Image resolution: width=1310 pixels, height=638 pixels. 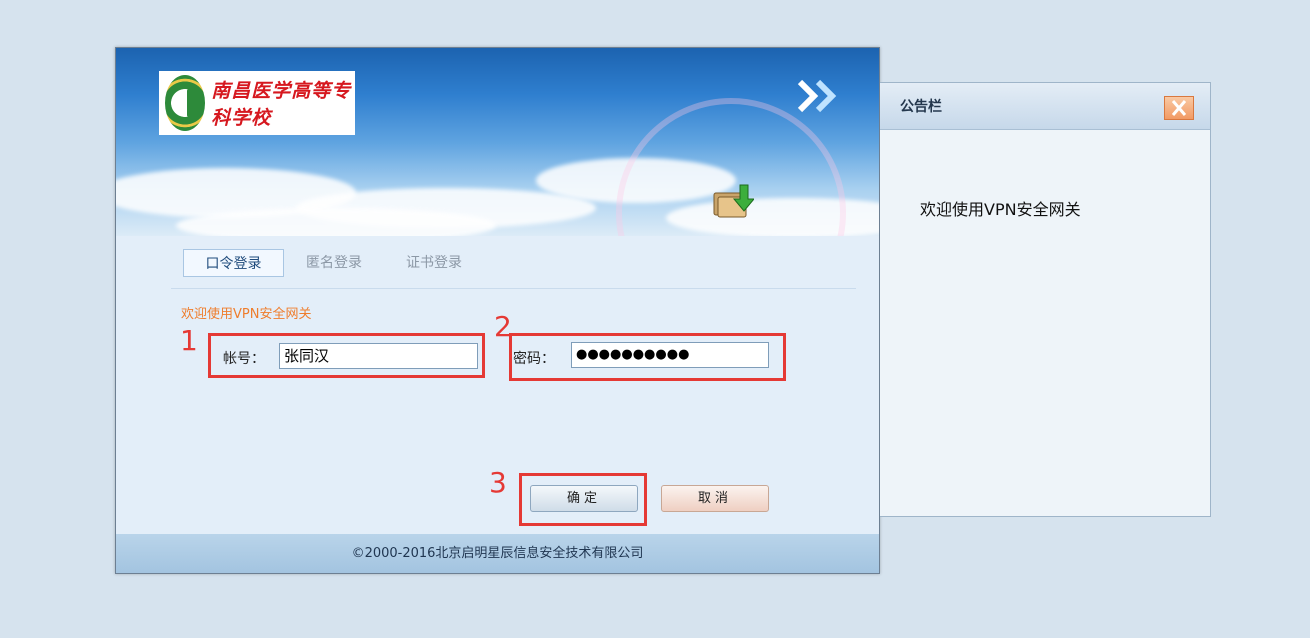 I want to click on cancel-button: 取消, so click(x=715, y=498).